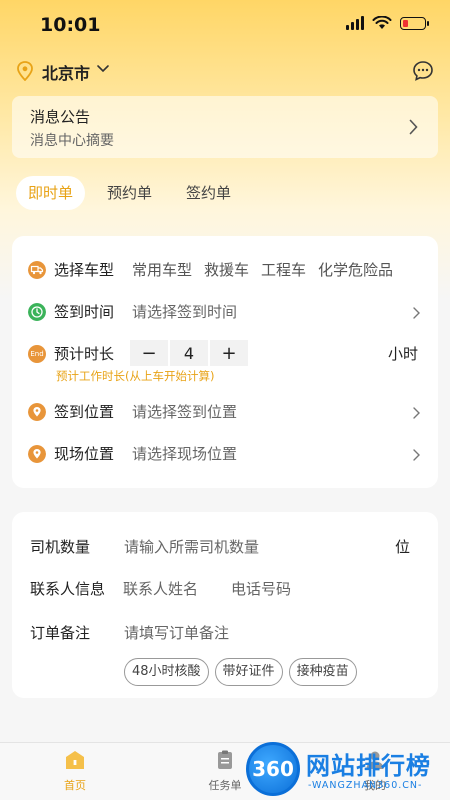  I want to click on vehicle-option-engineering: 工程车, so click(283, 269).